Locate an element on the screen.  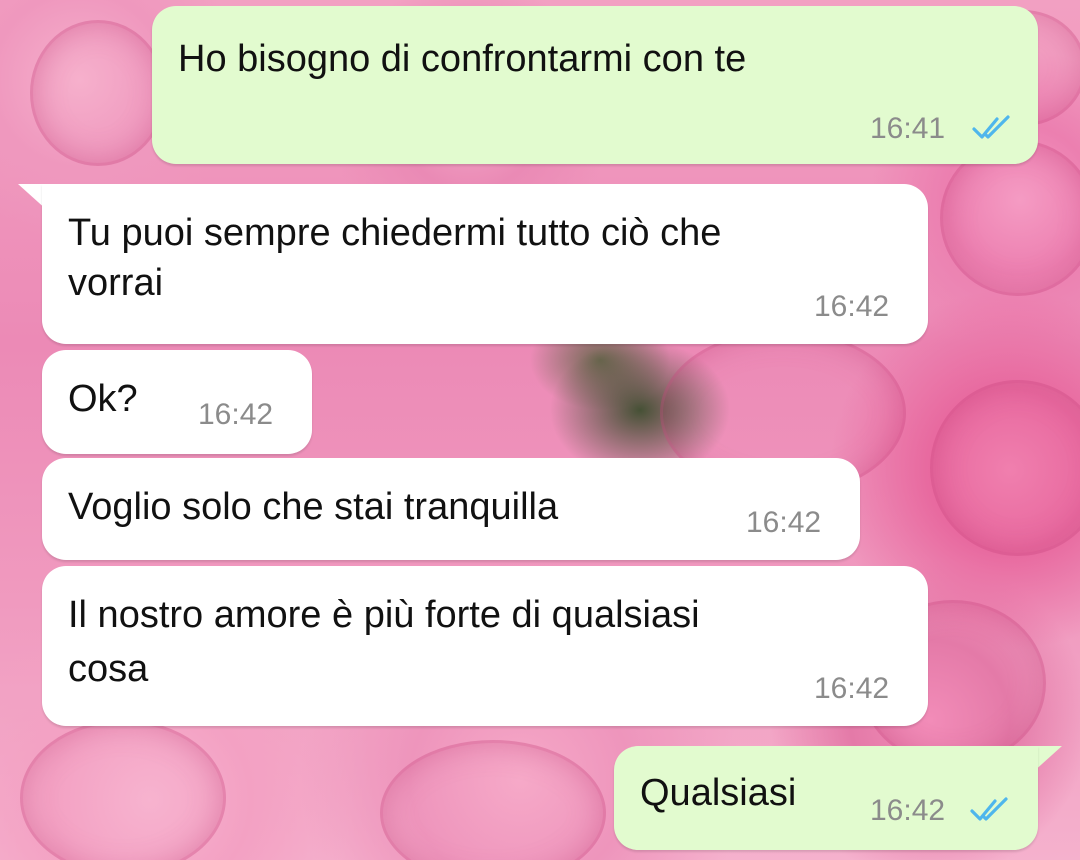
message-text: Ho bisogno di confrontarmi con te is located at coordinates (462, 59).